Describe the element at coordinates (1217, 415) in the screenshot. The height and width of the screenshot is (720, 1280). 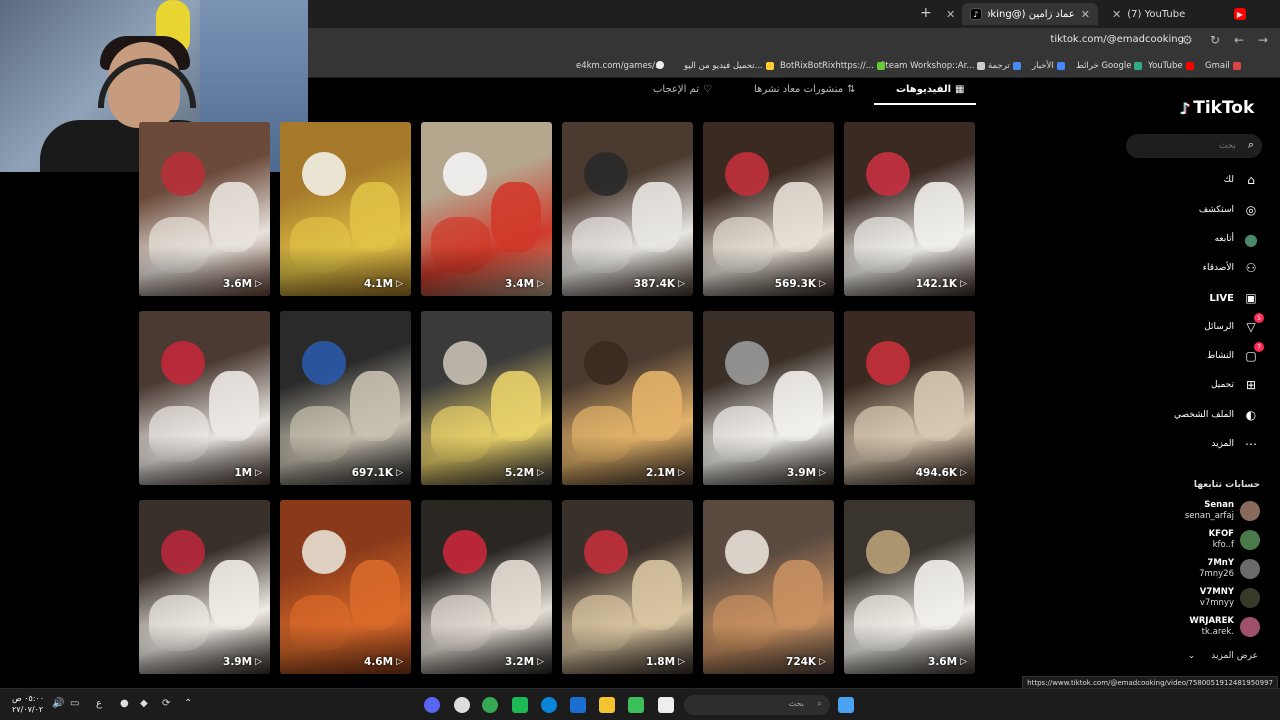
I see `sidebar-item-profile: الملف الشخصي ◐` at that location.